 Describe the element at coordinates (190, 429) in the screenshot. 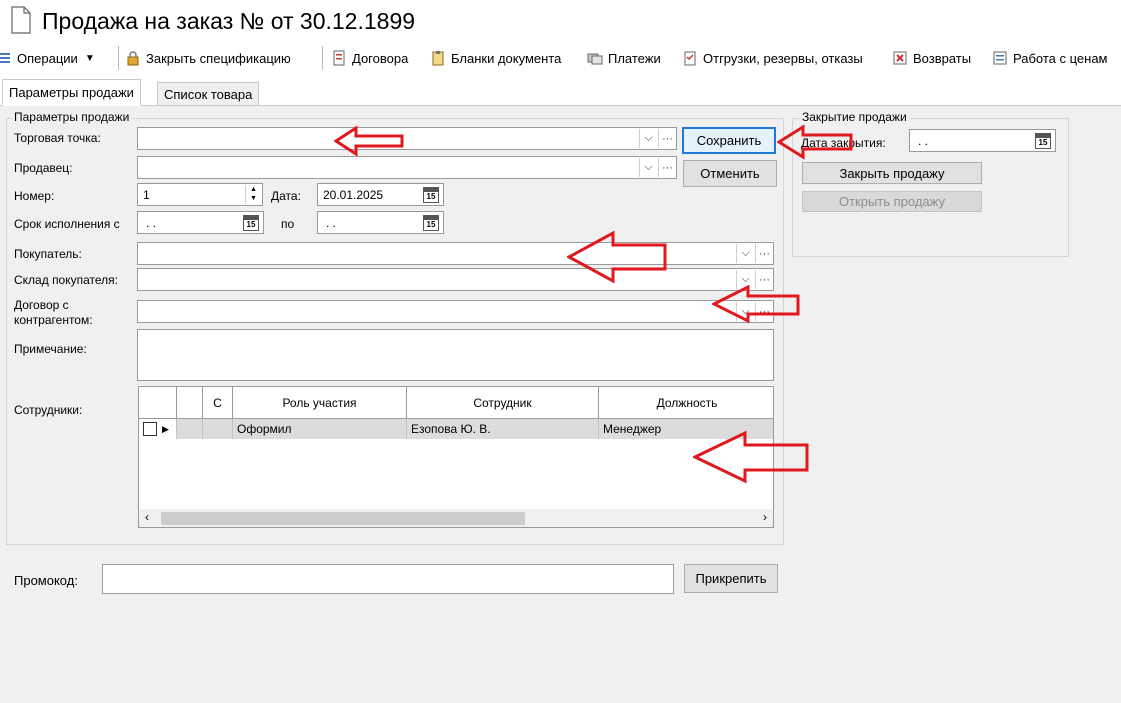

I see `row-cell-blank` at that location.